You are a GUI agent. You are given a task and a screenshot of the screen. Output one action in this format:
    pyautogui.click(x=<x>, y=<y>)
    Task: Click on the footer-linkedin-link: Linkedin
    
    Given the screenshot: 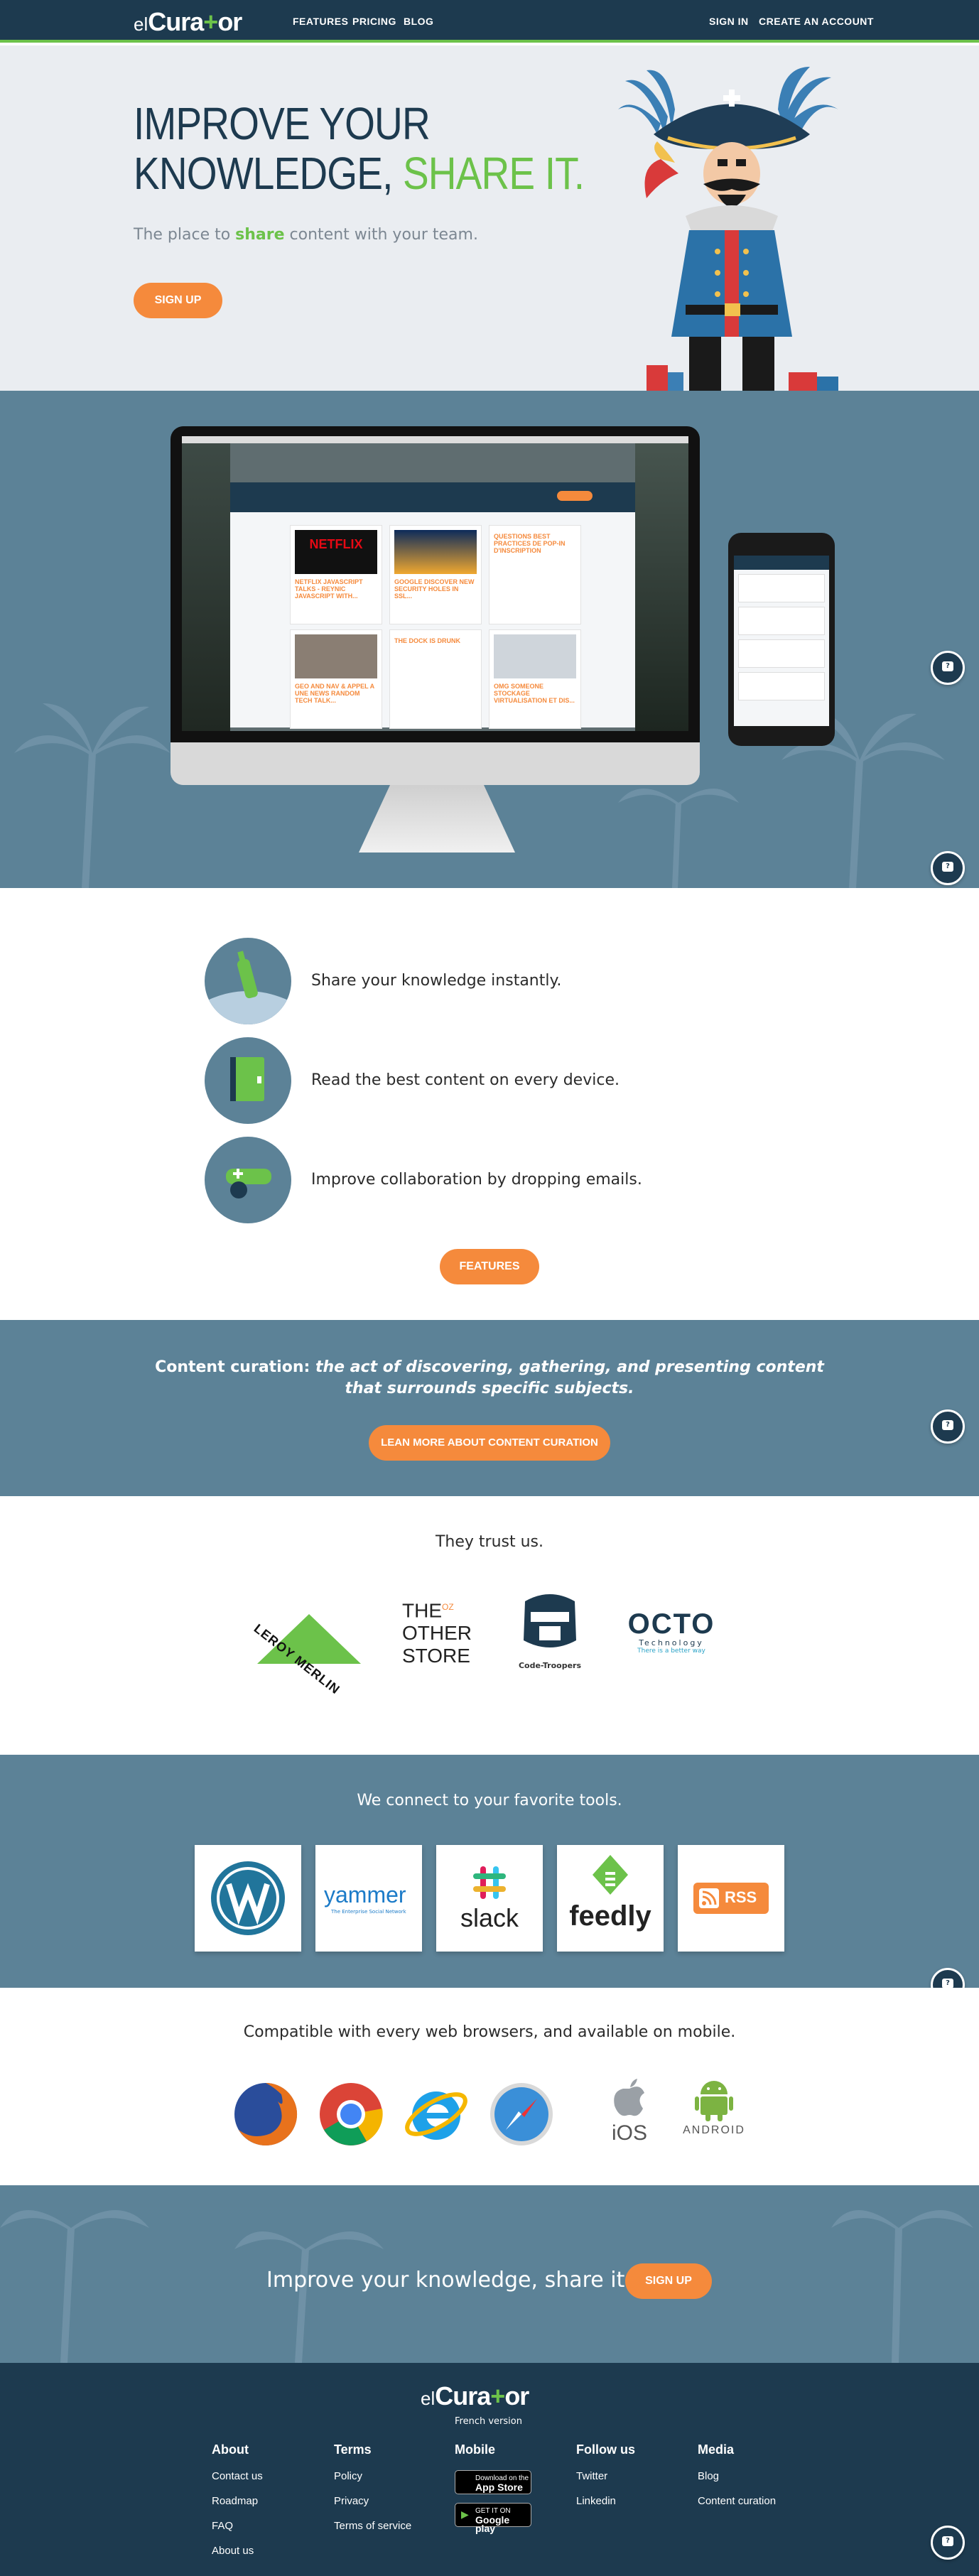 What is the action you would take?
    pyautogui.click(x=605, y=2507)
    